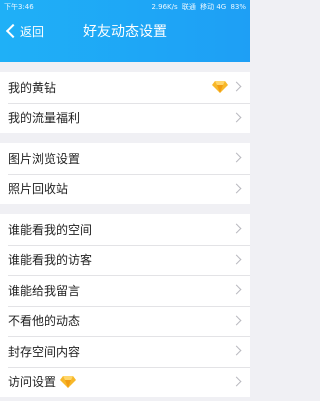 The width and height of the screenshot is (320, 401). I want to click on status-time: 下午3:46, so click(19, 7).